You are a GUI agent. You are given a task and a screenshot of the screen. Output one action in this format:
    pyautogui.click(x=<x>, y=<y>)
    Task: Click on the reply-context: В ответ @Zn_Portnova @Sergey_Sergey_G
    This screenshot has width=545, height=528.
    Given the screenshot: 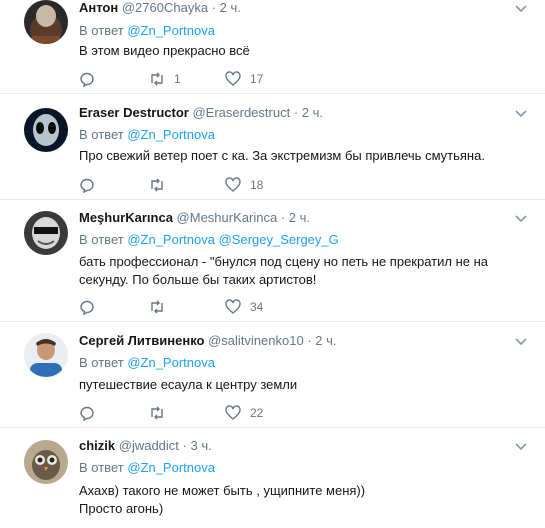 What is the action you would take?
    pyautogui.click(x=209, y=239)
    